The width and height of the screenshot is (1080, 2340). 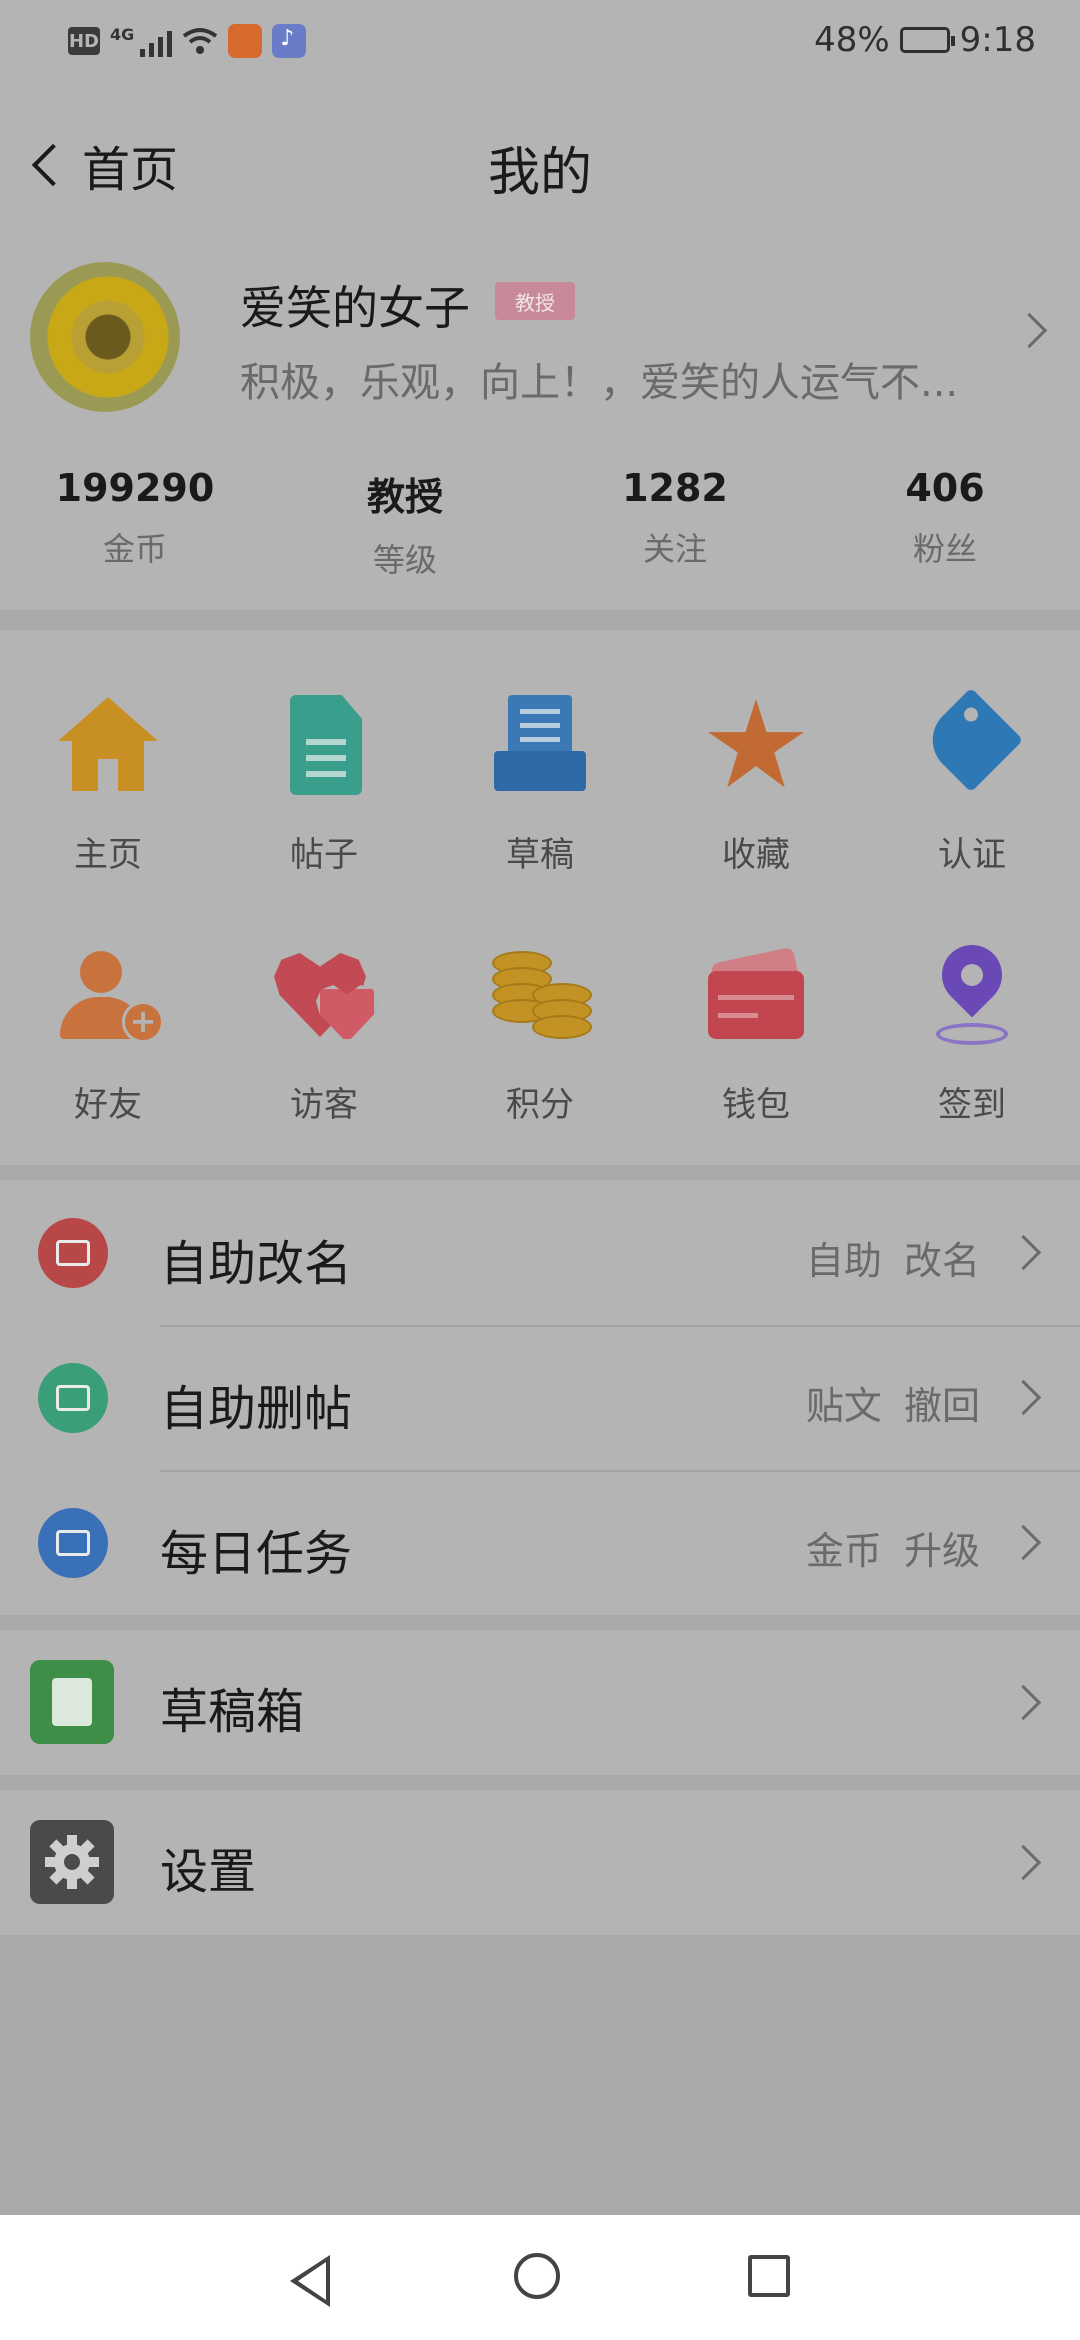 What do you see at coordinates (972, 990) in the screenshot?
I see `location-pin-icon` at bounding box center [972, 990].